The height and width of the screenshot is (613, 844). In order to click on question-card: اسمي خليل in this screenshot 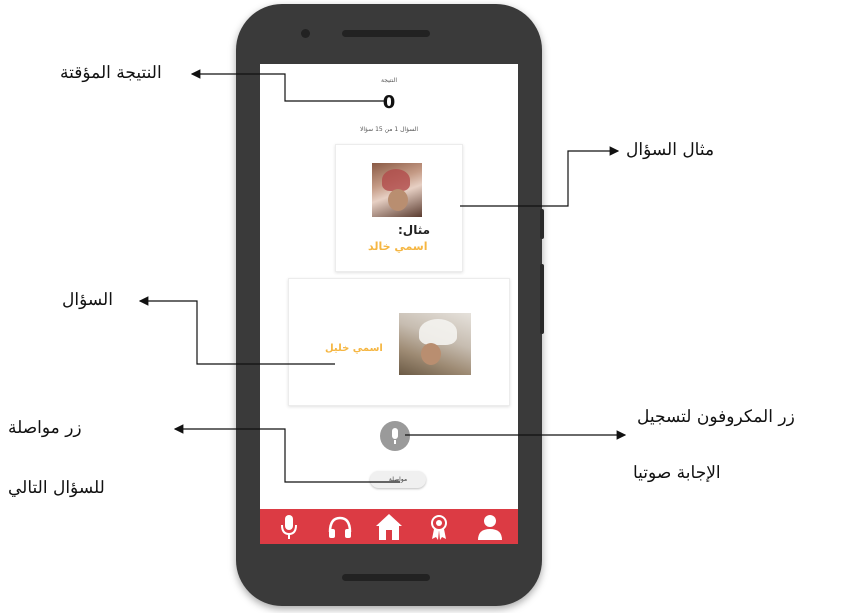, I will do `click(399, 342)`.